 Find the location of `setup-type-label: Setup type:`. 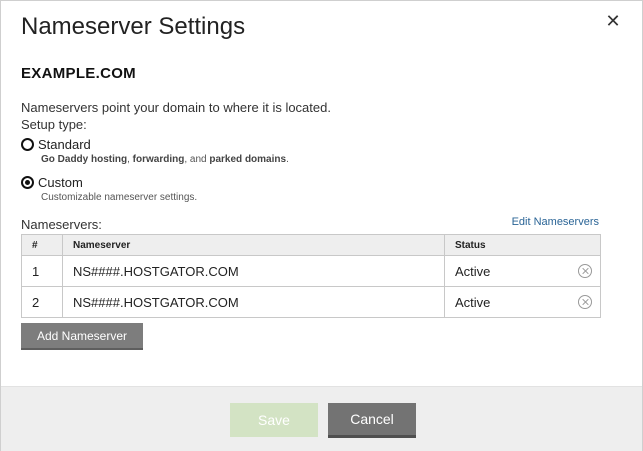

setup-type-label: Setup type: is located at coordinates (54, 124).